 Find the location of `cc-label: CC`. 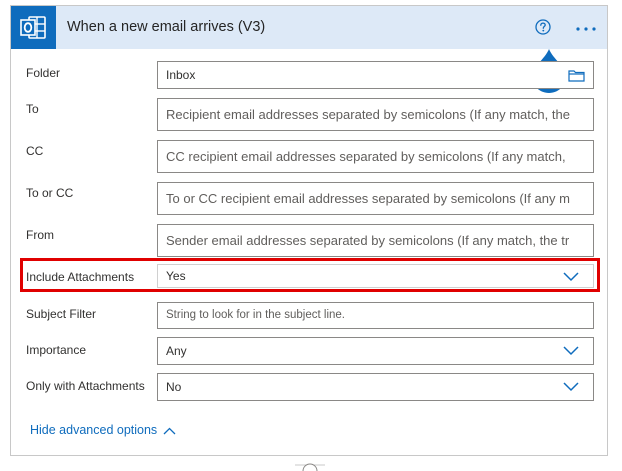

cc-label: CC is located at coordinates (35, 151).